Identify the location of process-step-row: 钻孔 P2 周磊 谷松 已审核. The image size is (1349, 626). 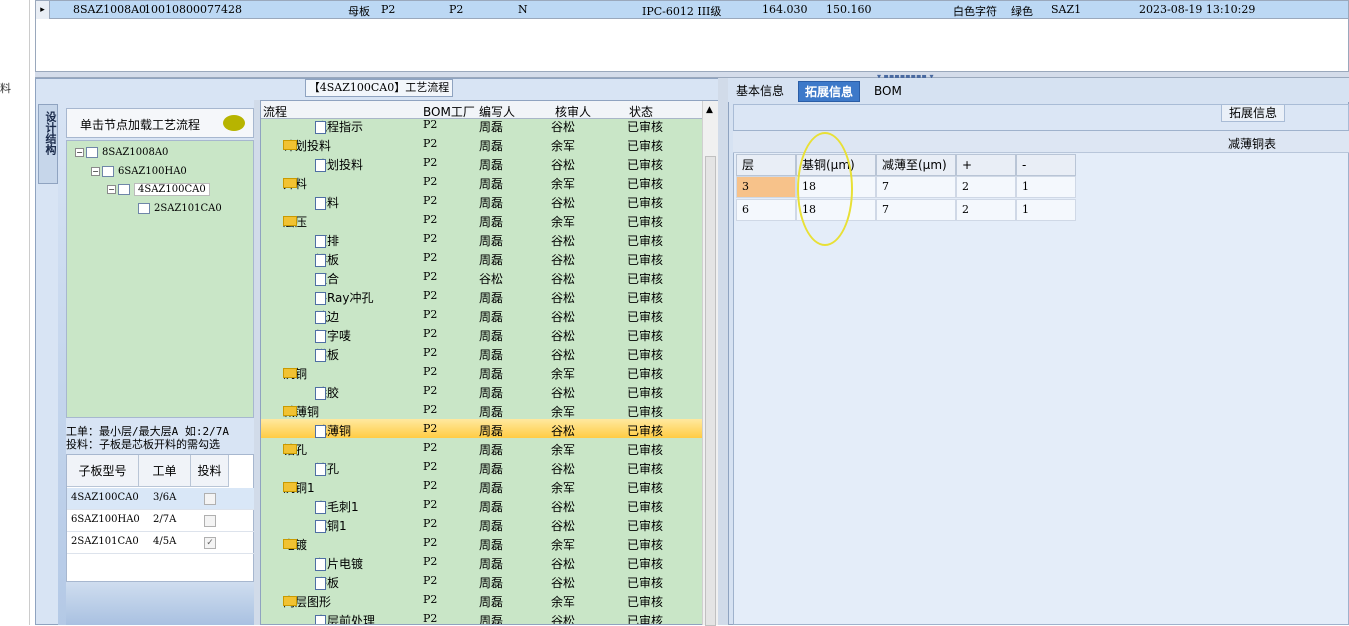
(482, 466).